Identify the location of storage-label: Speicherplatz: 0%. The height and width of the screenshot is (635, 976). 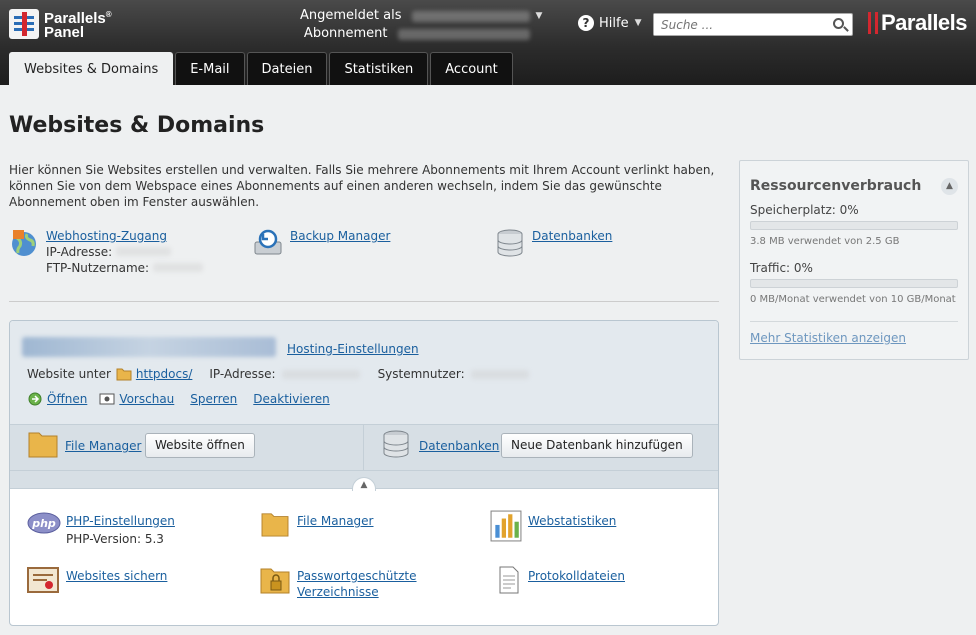
(804, 210).